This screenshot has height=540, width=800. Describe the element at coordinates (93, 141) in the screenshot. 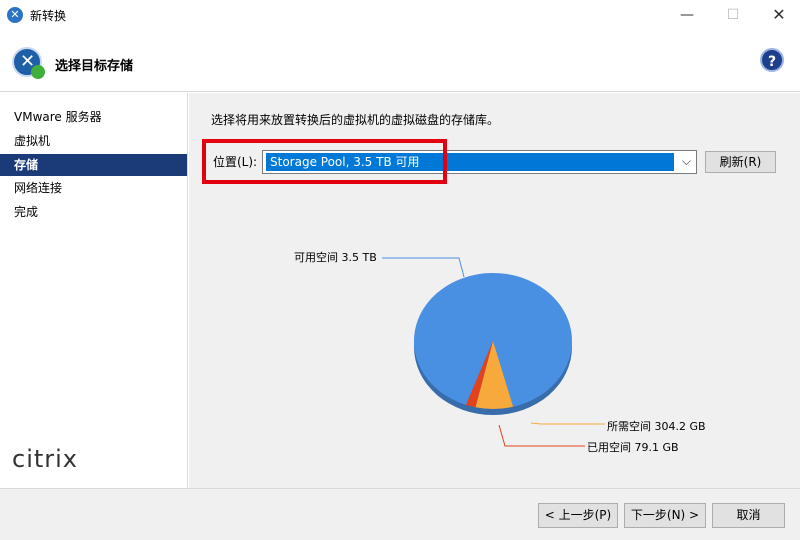

I see `sidebar-item-vm: 虚拟机` at that location.